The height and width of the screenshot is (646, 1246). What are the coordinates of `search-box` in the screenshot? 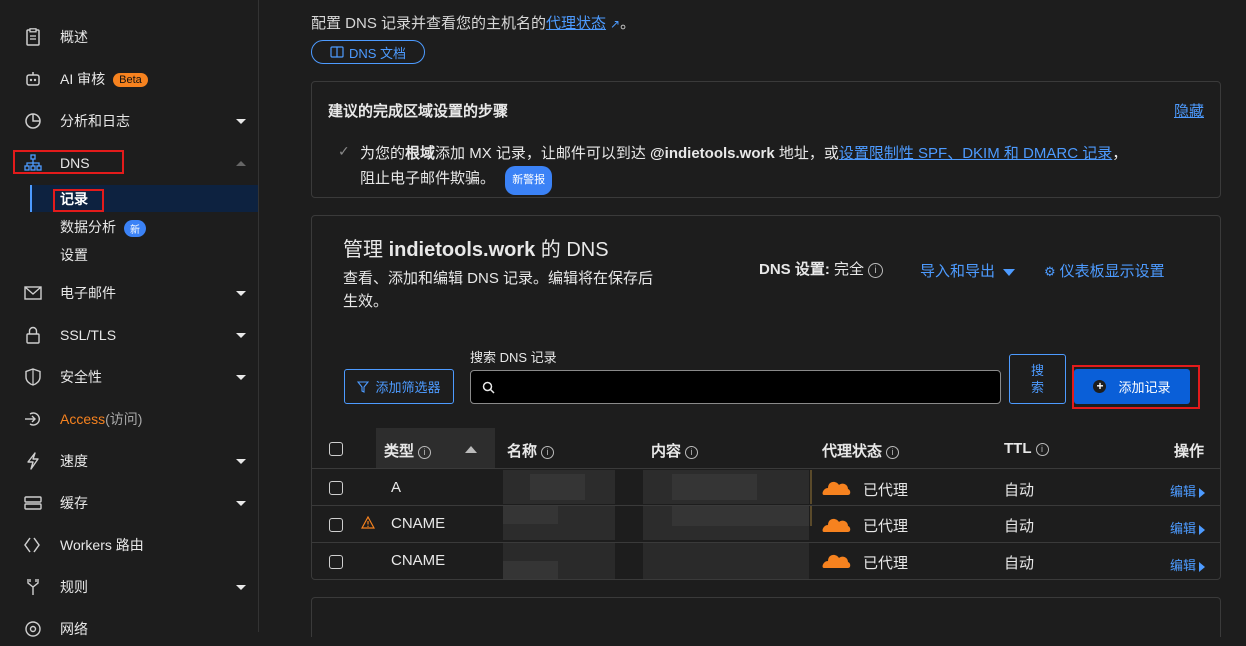 It's located at (735, 387).